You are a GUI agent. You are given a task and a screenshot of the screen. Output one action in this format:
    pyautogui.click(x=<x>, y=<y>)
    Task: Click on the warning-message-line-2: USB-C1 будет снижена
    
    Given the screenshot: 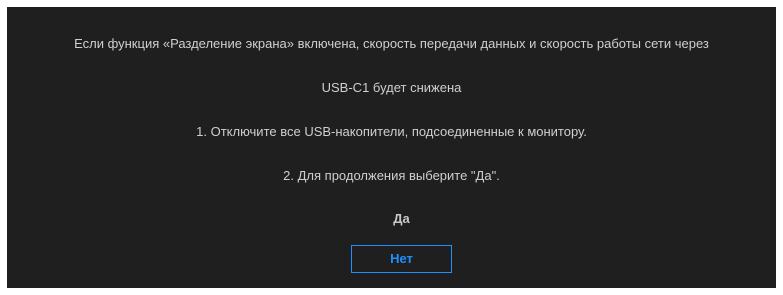 What is the action you would take?
    pyautogui.click(x=391, y=87)
    